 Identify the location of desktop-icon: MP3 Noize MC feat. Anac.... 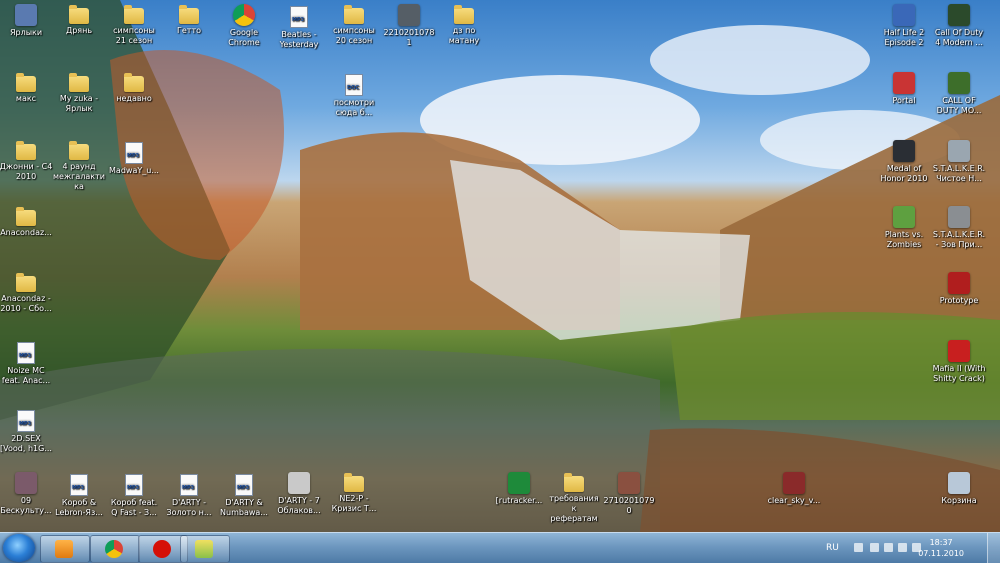
(26, 363).